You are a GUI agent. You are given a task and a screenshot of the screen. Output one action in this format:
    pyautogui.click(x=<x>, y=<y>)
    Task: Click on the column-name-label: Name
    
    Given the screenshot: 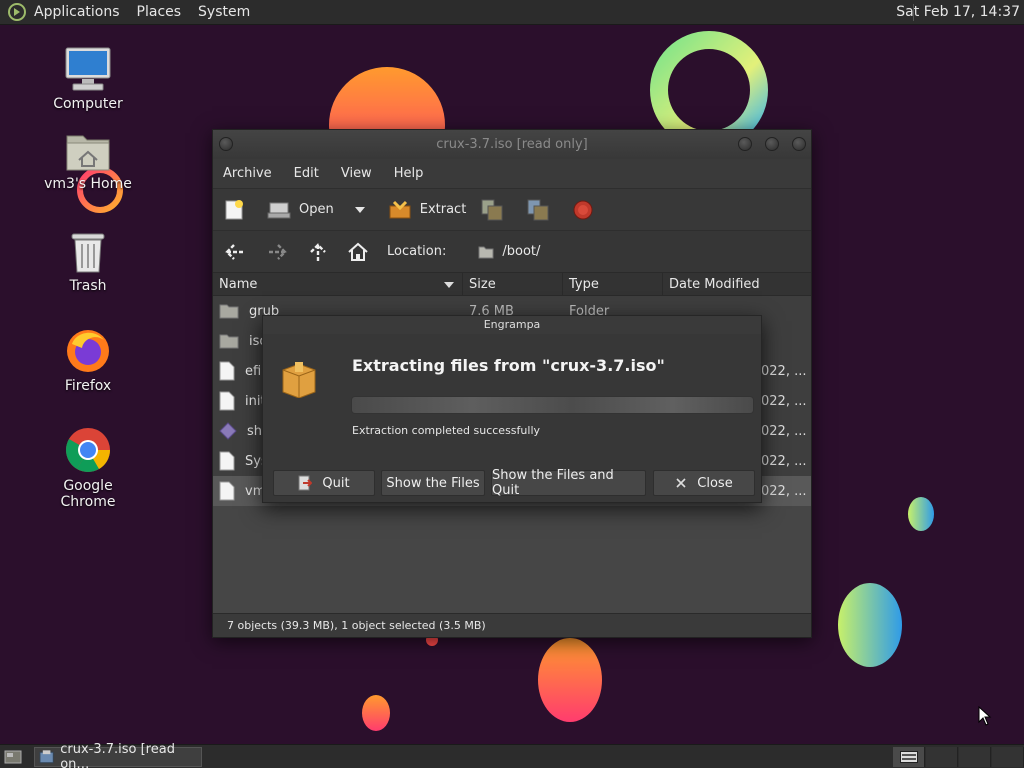 What is the action you would take?
    pyautogui.click(x=238, y=284)
    